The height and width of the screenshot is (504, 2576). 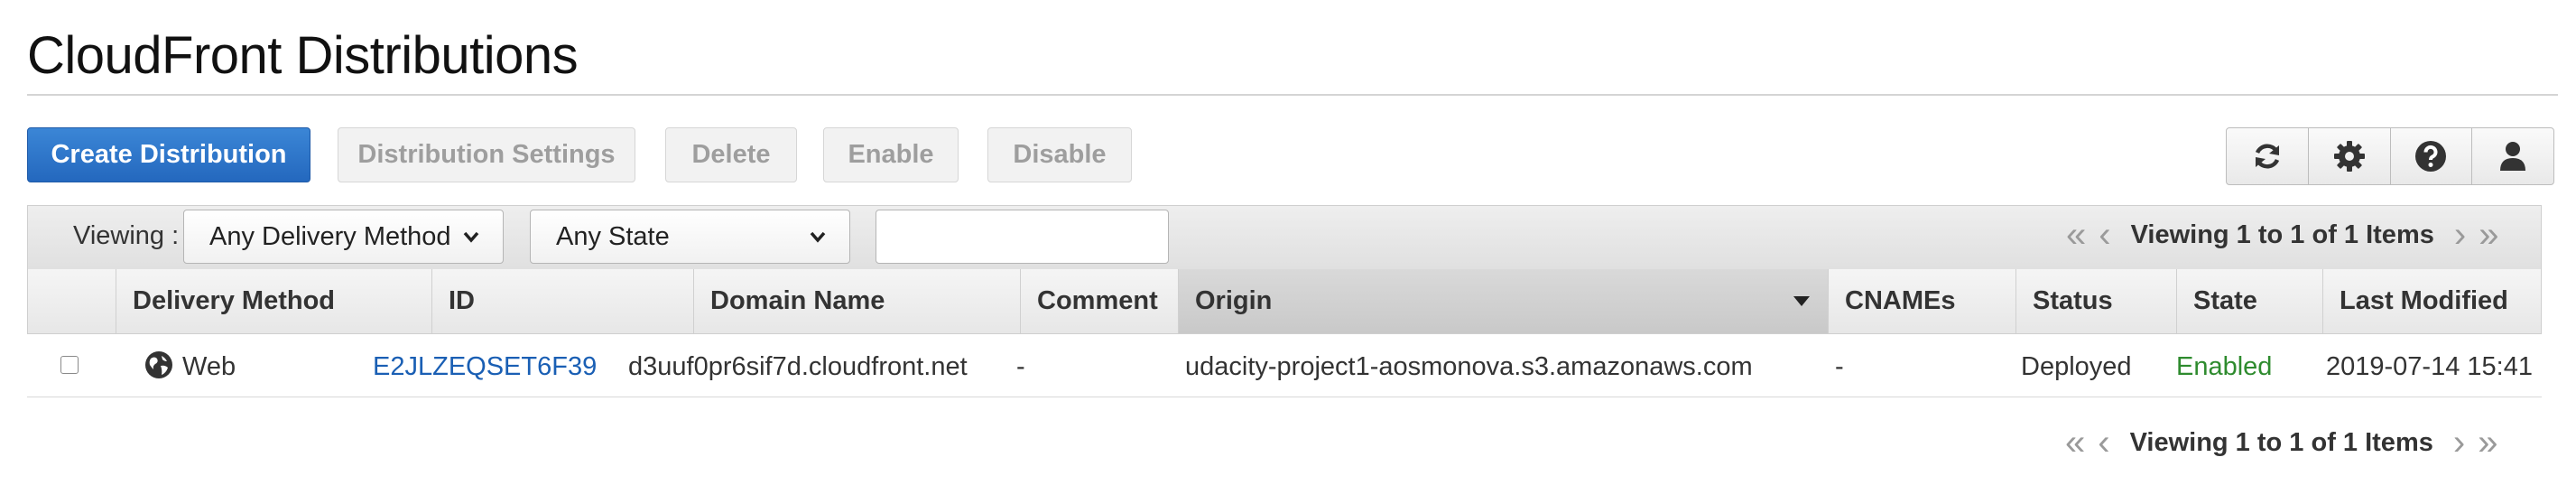 I want to click on column-header-status: Status, so click(x=2096, y=301).